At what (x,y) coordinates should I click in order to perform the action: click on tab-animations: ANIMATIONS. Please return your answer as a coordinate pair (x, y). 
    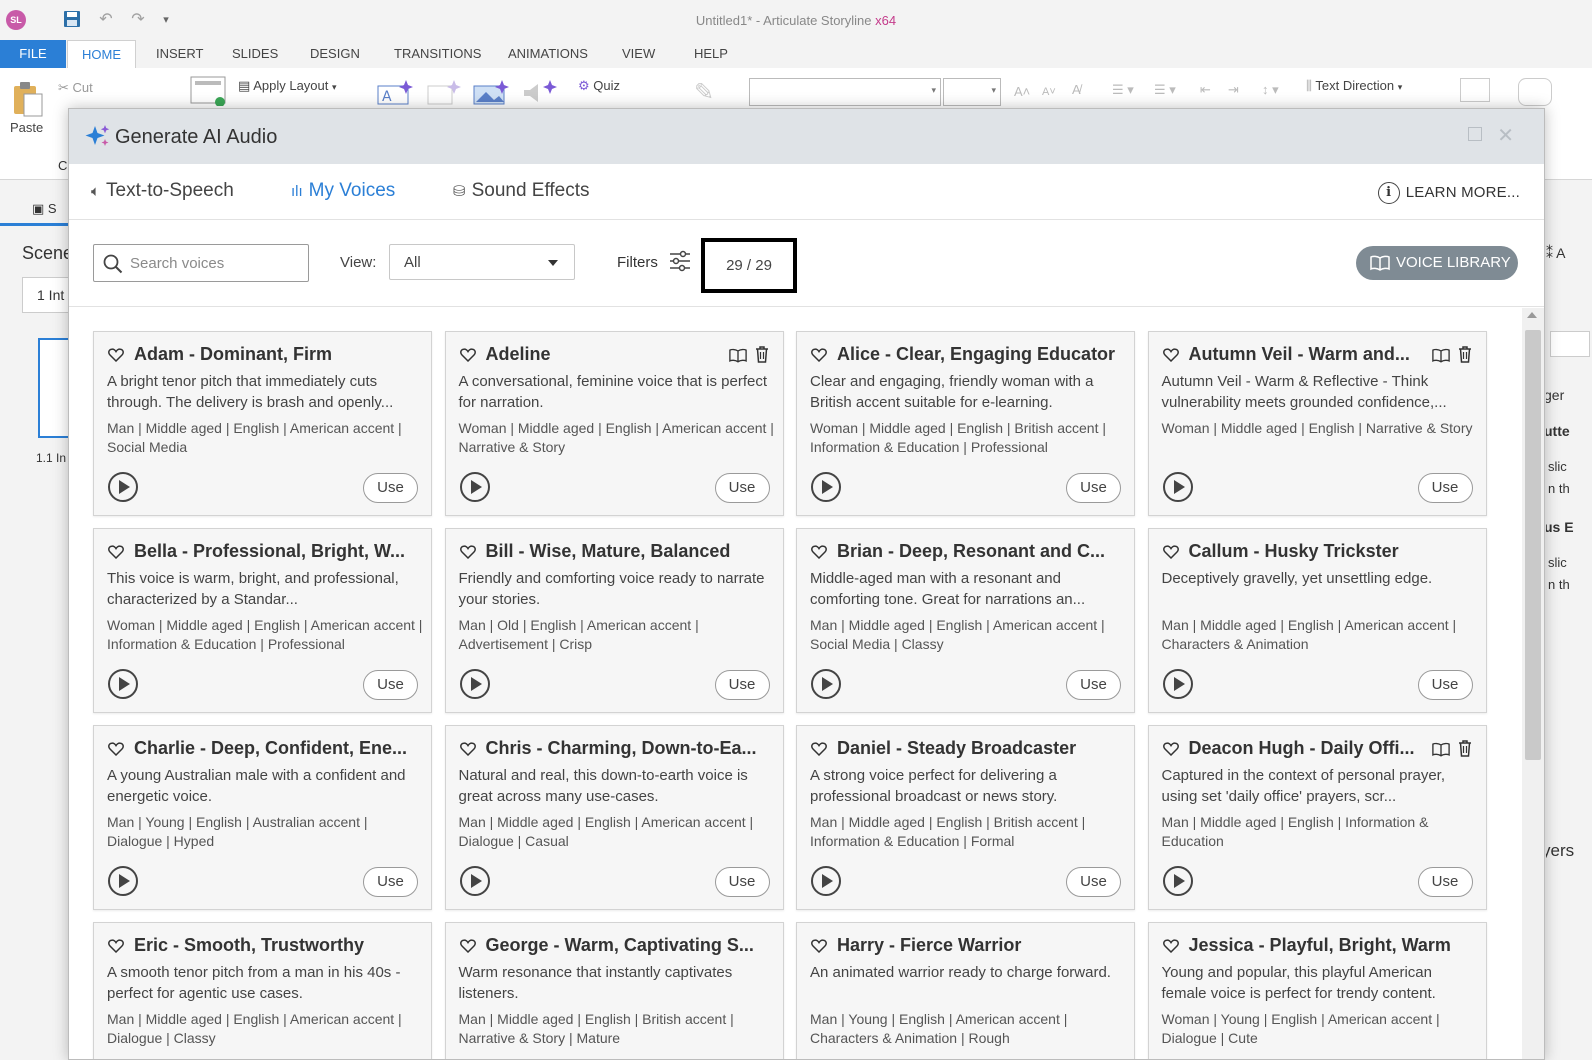
    Looking at the image, I should click on (548, 54).